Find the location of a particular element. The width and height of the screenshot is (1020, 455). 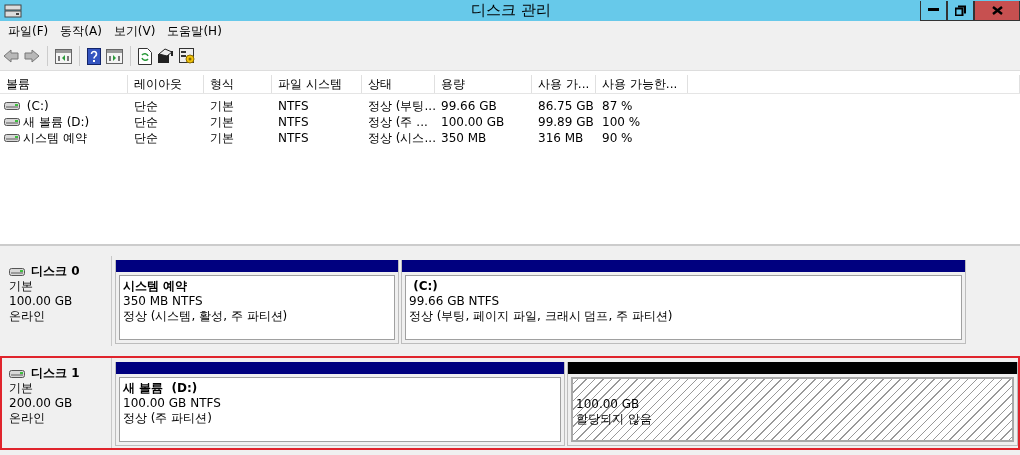

help-icon is located at coordinates (94, 56).